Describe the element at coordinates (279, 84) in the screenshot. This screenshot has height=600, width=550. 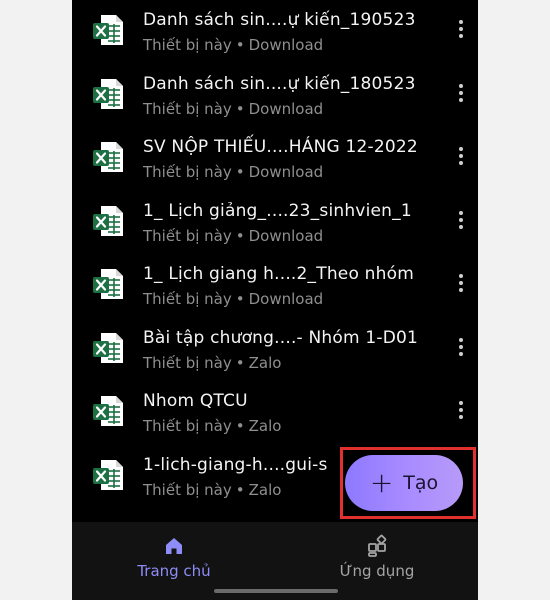
I see `file-name: Danh sách sin....ự kiến_180523` at that location.